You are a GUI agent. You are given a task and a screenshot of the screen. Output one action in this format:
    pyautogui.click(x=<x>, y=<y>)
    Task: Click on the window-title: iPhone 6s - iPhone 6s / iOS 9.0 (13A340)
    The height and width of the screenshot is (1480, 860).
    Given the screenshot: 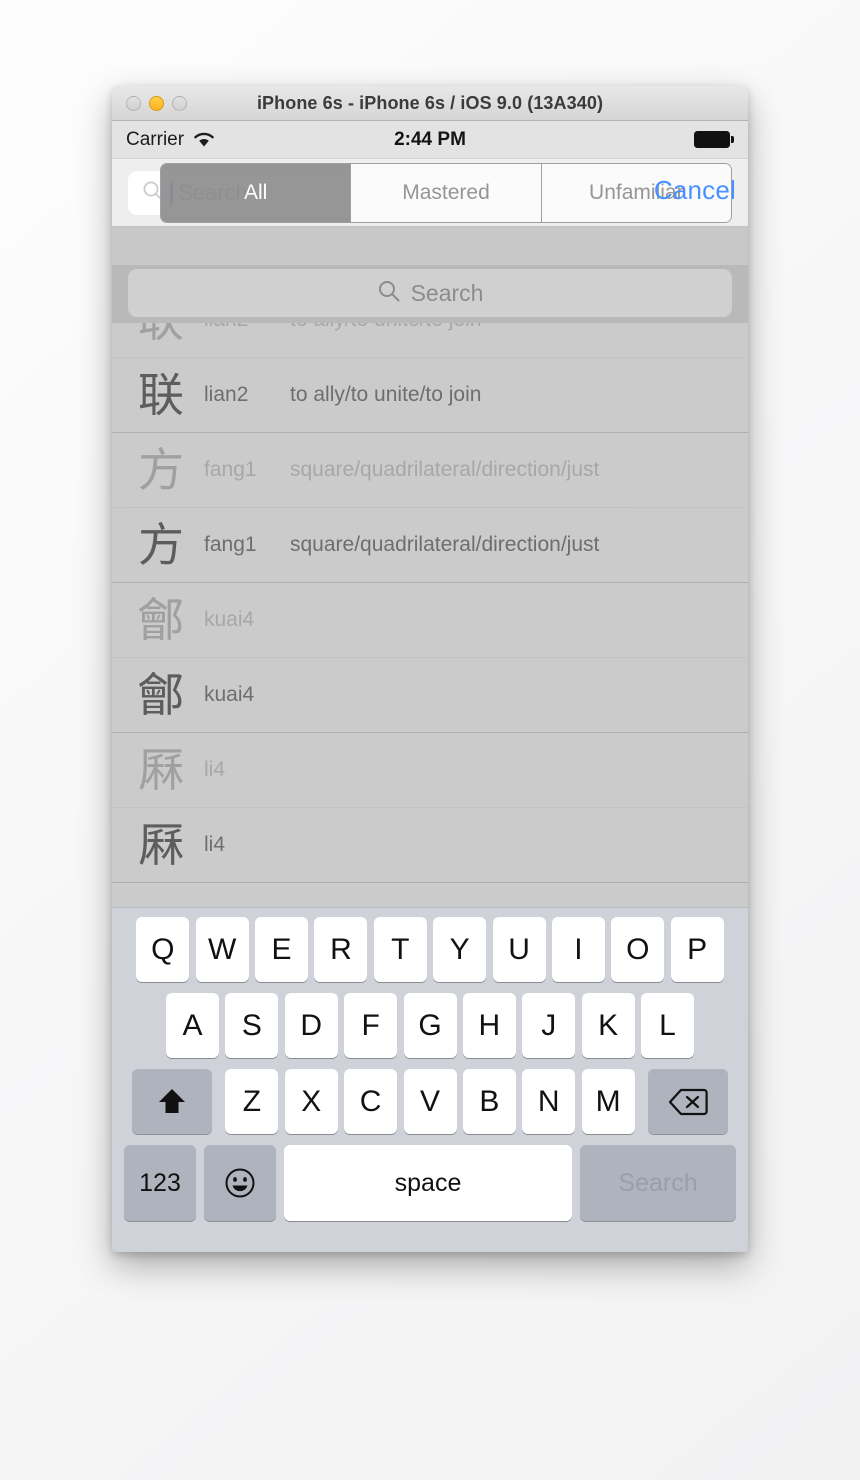 What is the action you would take?
    pyautogui.click(x=430, y=102)
    